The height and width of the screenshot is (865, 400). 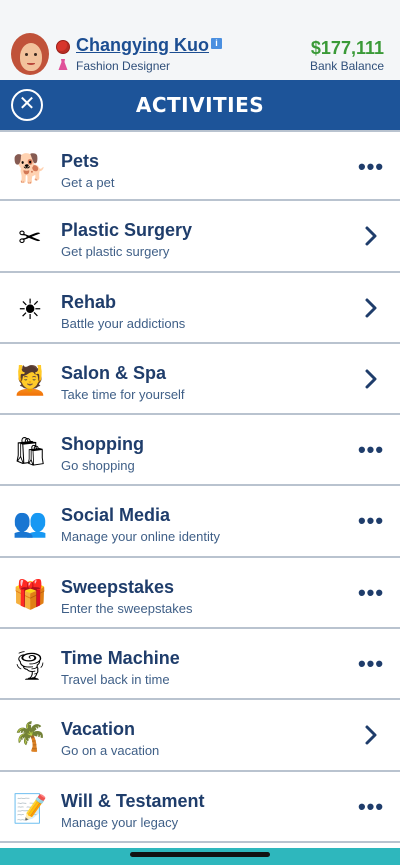 What do you see at coordinates (98, 729) in the screenshot?
I see `activity-label: Vacation` at bounding box center [98, 729].